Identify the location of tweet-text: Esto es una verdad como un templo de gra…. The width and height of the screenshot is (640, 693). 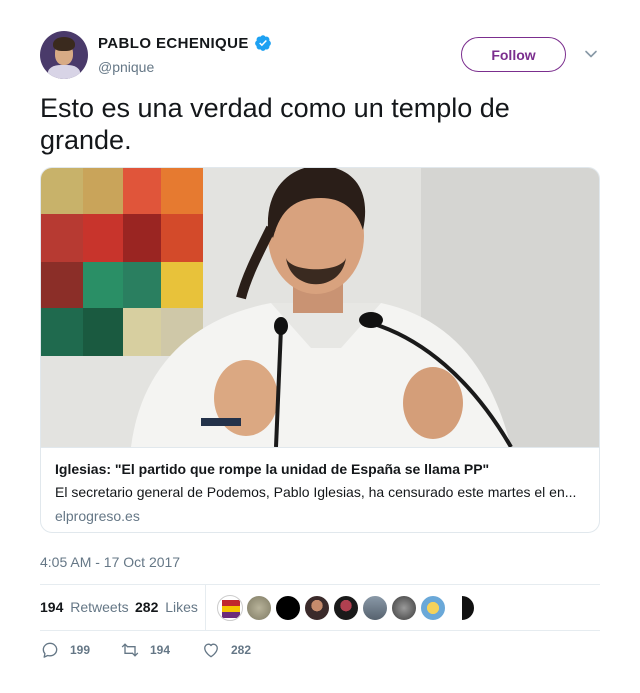
(275, 124).